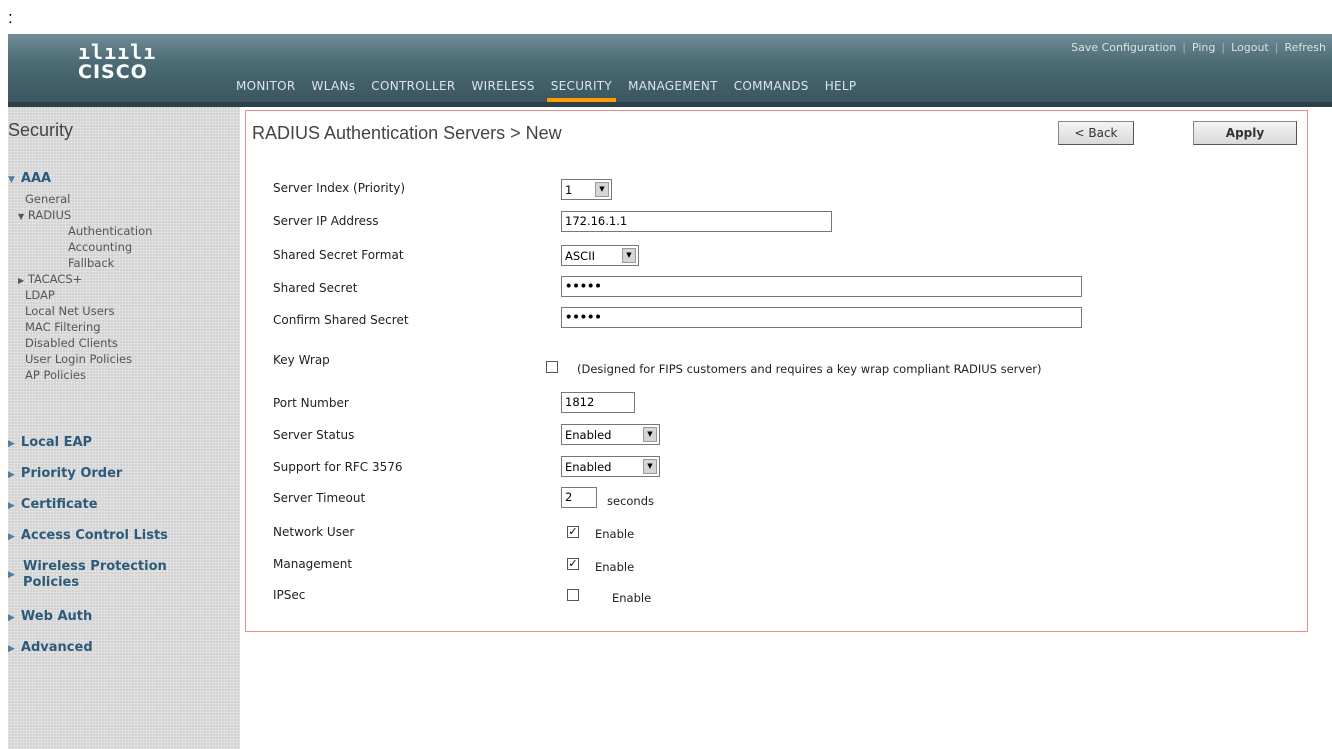 Image resolution: width=1332 pixels, height=749 pixels. What do you see at coordinates (51, 582) in the screenshot?
I see `sidebar-group-label-line2: Policies` at bounding box center [51, 582].